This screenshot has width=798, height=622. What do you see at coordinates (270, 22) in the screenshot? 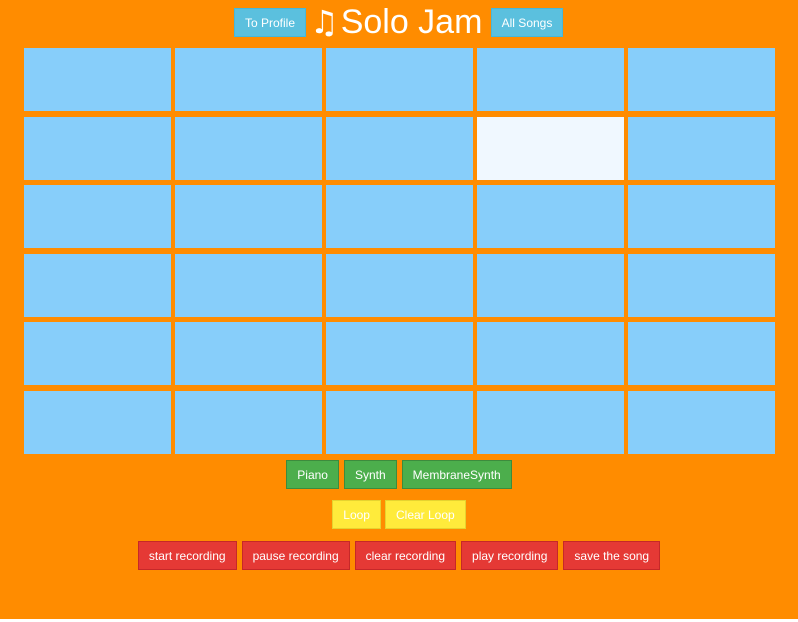
I see `to-profile-button: To Profile` at bounding box center [270, 22].